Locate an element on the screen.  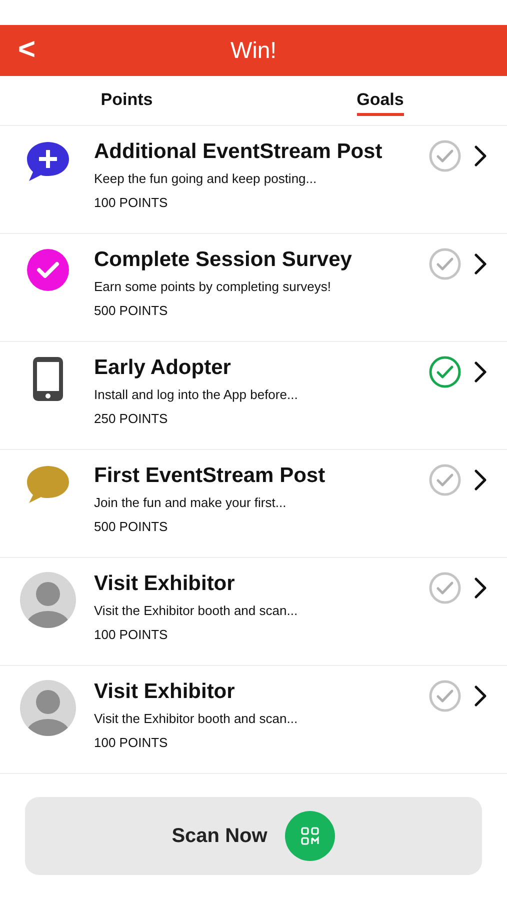
scan-now-button: Scan Now is located at coordinates (253, 836).